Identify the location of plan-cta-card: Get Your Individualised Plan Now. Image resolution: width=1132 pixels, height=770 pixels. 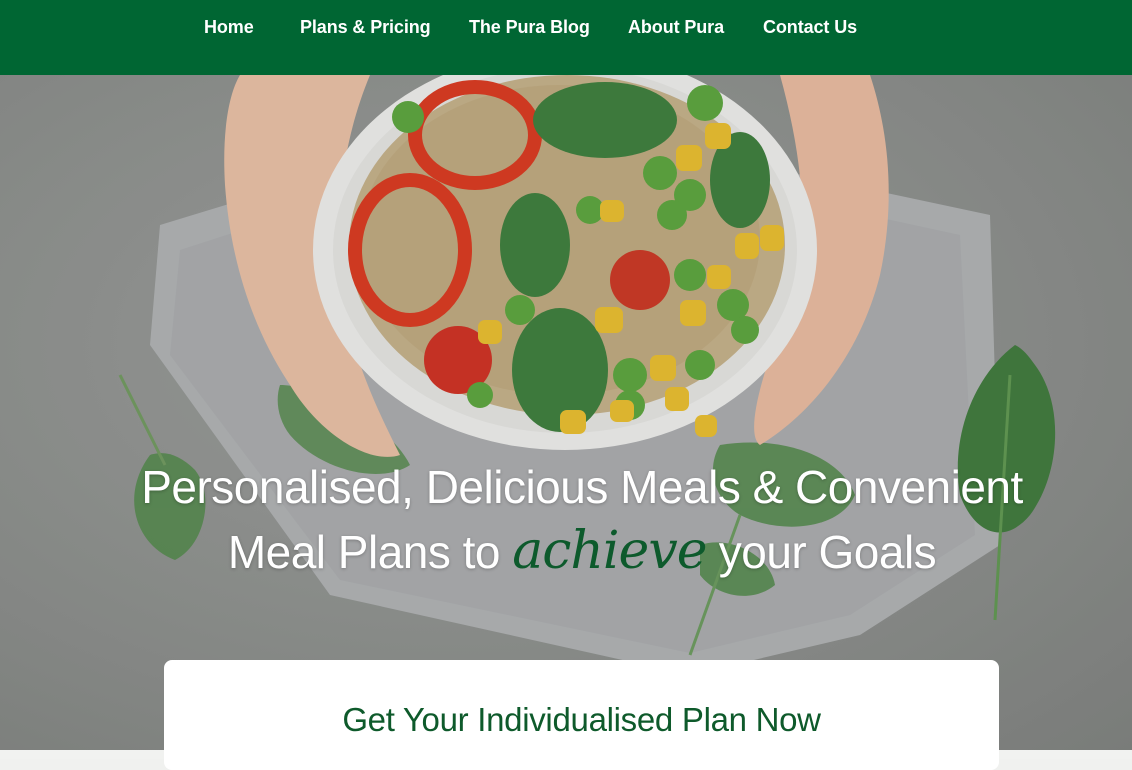
(581, 715).